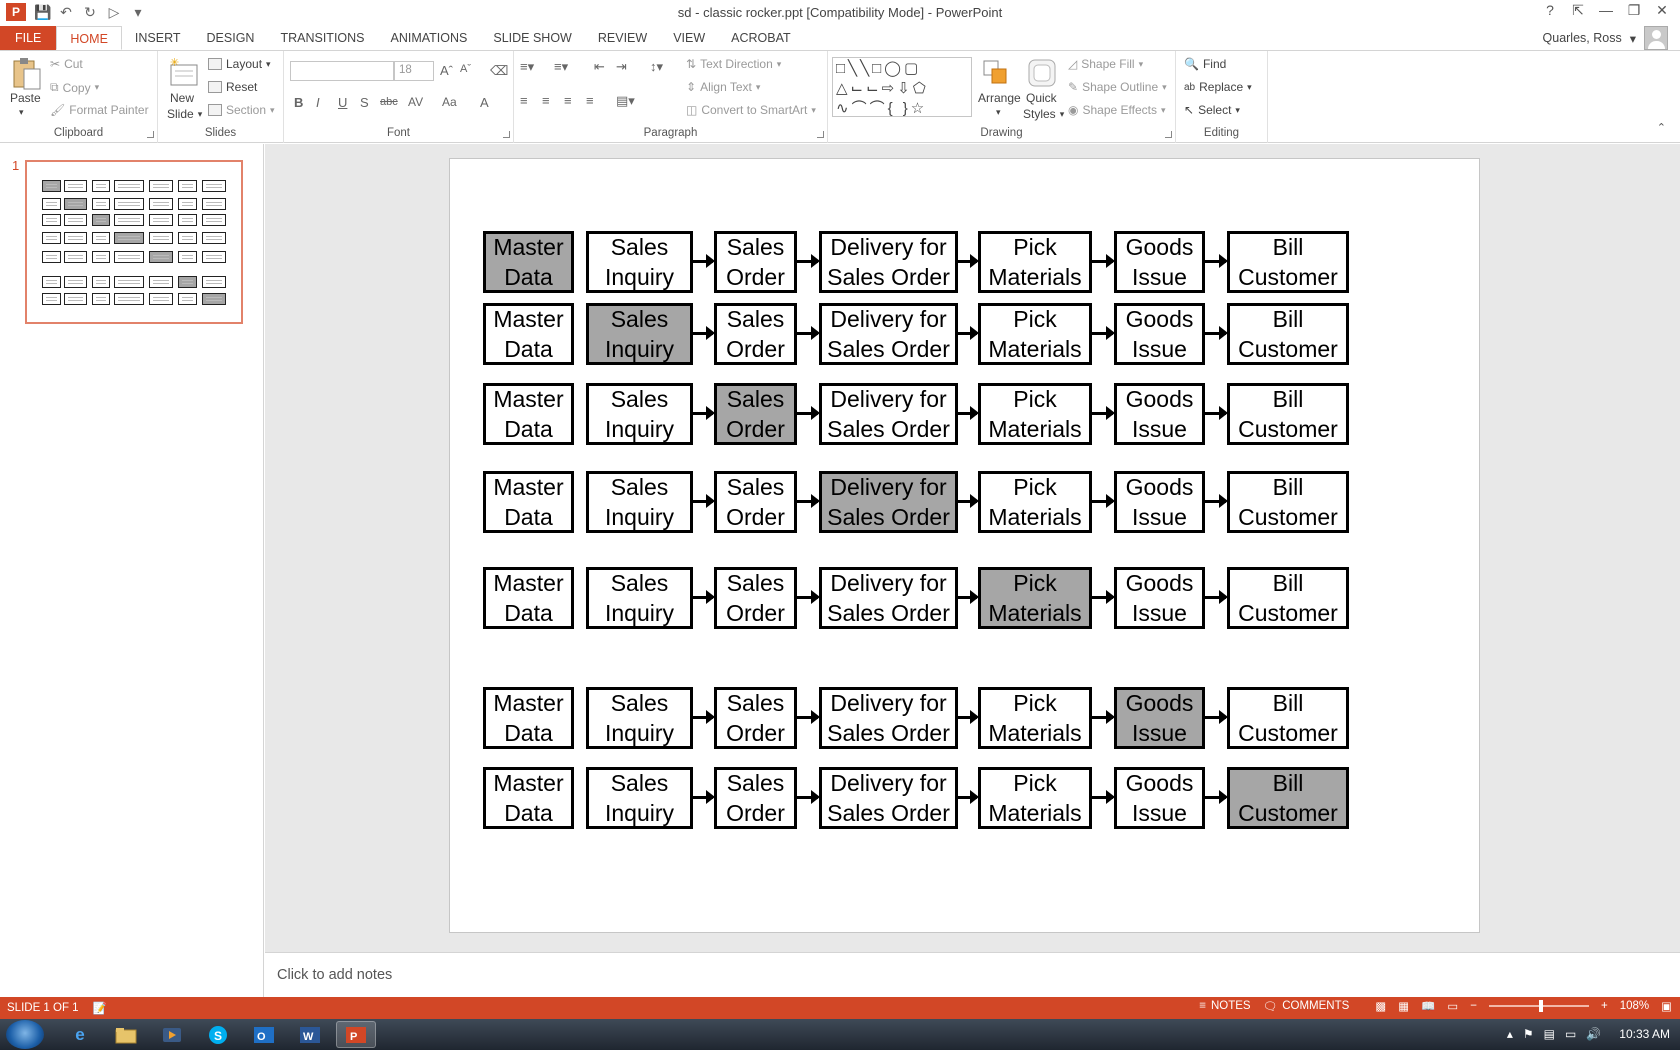  Describe the element at coordinates (80, 1034) in the screenshot. I see `ie-icon: e` at that location.